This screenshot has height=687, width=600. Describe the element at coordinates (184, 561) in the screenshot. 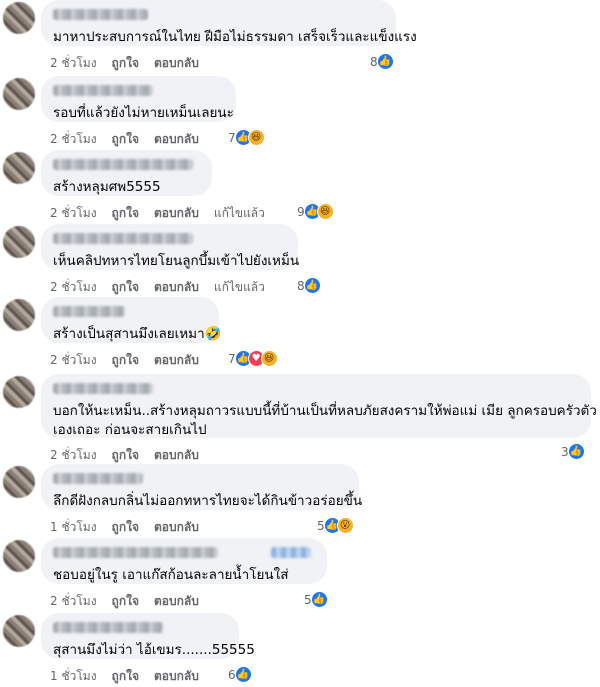

I see `comment-bubble: ชอบอยู่ในรู เอาแก๊สก้อนละลายน้ำโยนใส่` at that location.